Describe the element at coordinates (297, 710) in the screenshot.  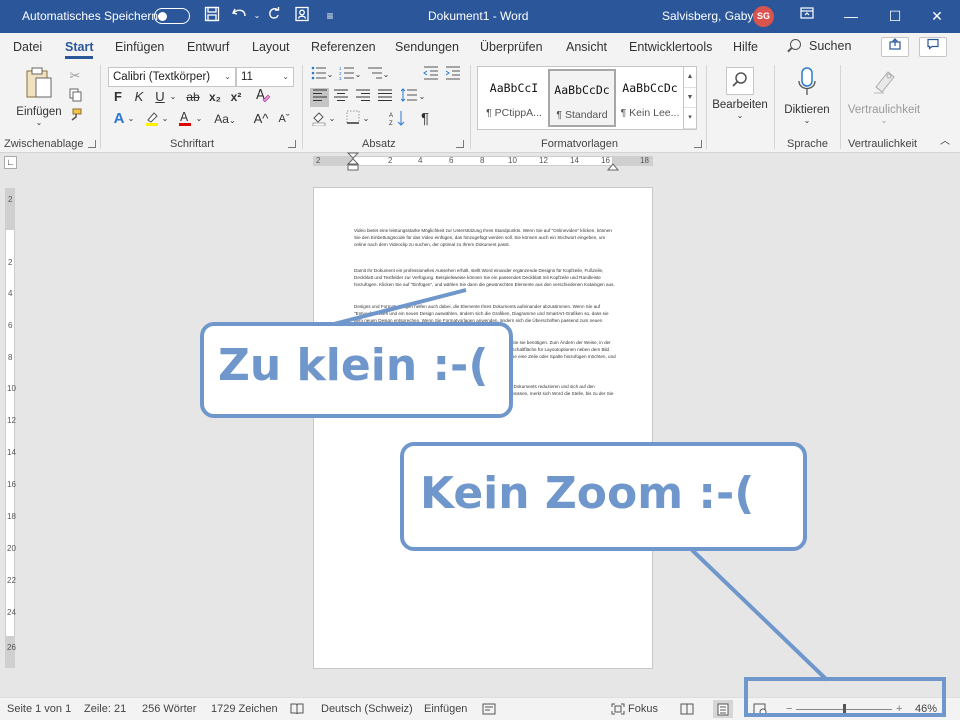
I see `proofing-icon` at that location.